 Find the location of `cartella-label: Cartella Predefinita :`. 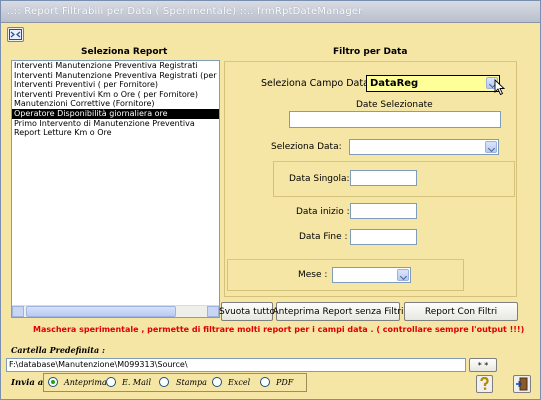

cartella-label: Cartella Predefinita : is located at coordinates (58, 350).